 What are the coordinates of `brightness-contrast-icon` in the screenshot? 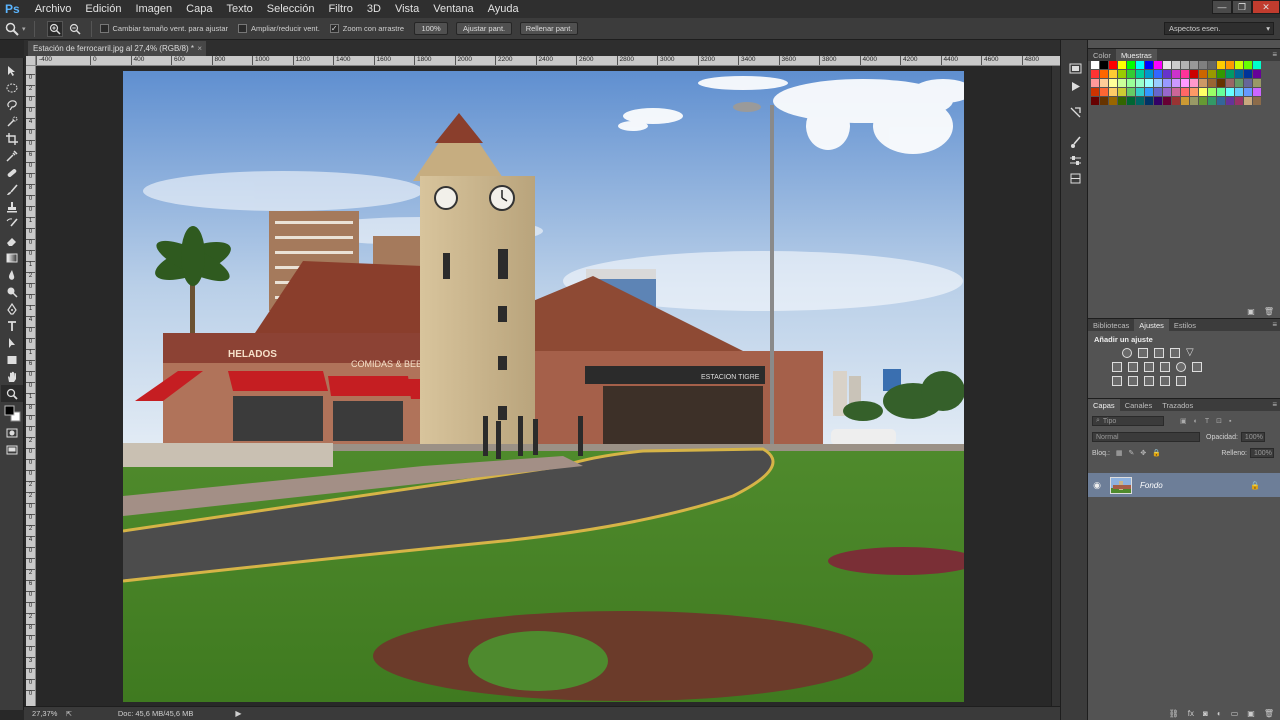 It's located at (1127, 353).